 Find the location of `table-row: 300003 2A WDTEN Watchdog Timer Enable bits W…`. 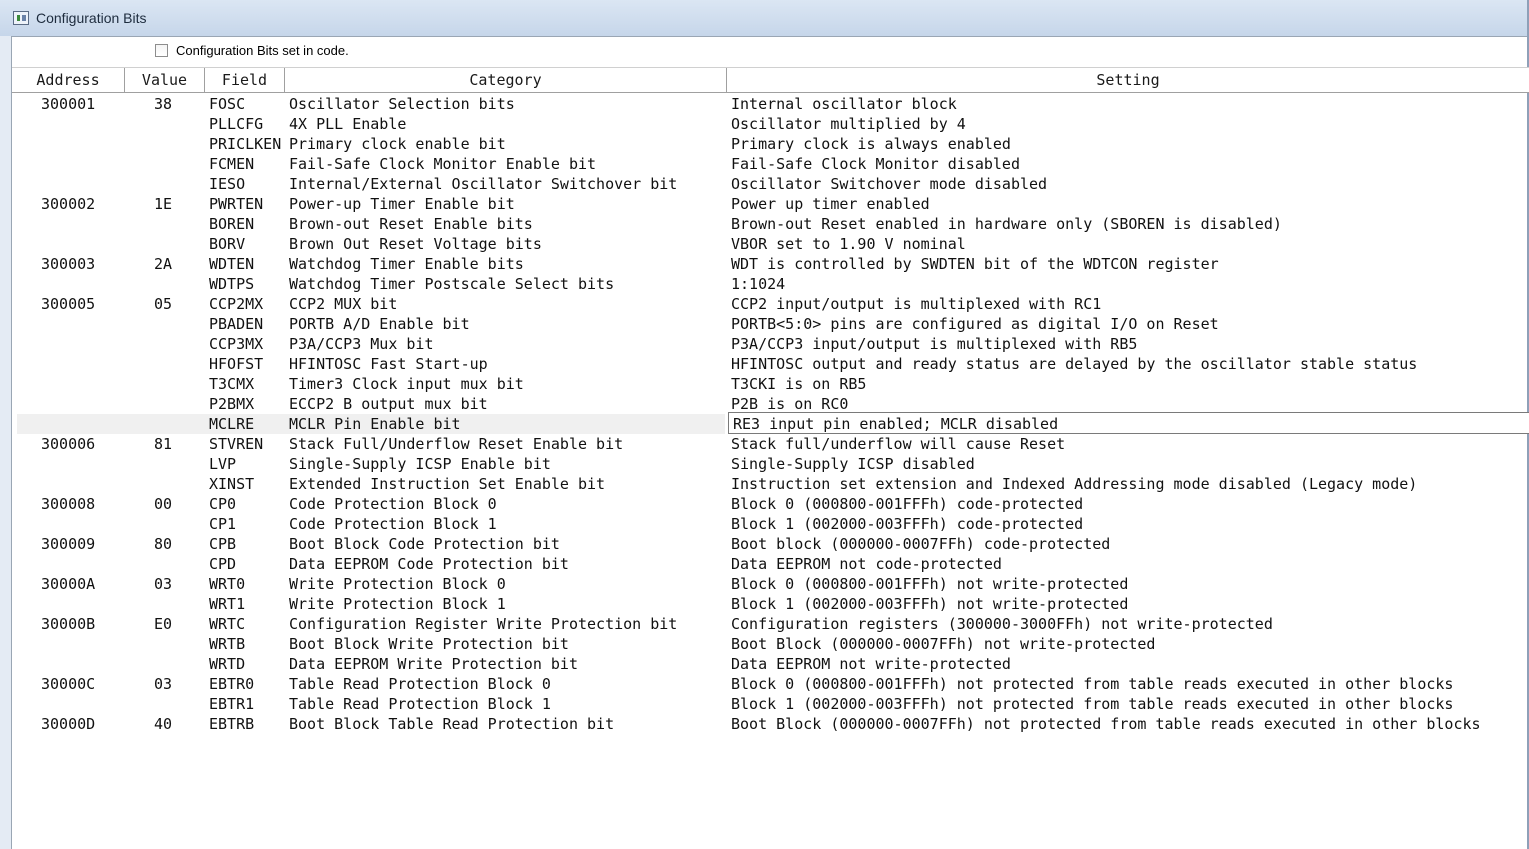

table-row: 300003 2A WDTEN Watchdog Timer Enable bits W… is located at coordinates (764, 264).